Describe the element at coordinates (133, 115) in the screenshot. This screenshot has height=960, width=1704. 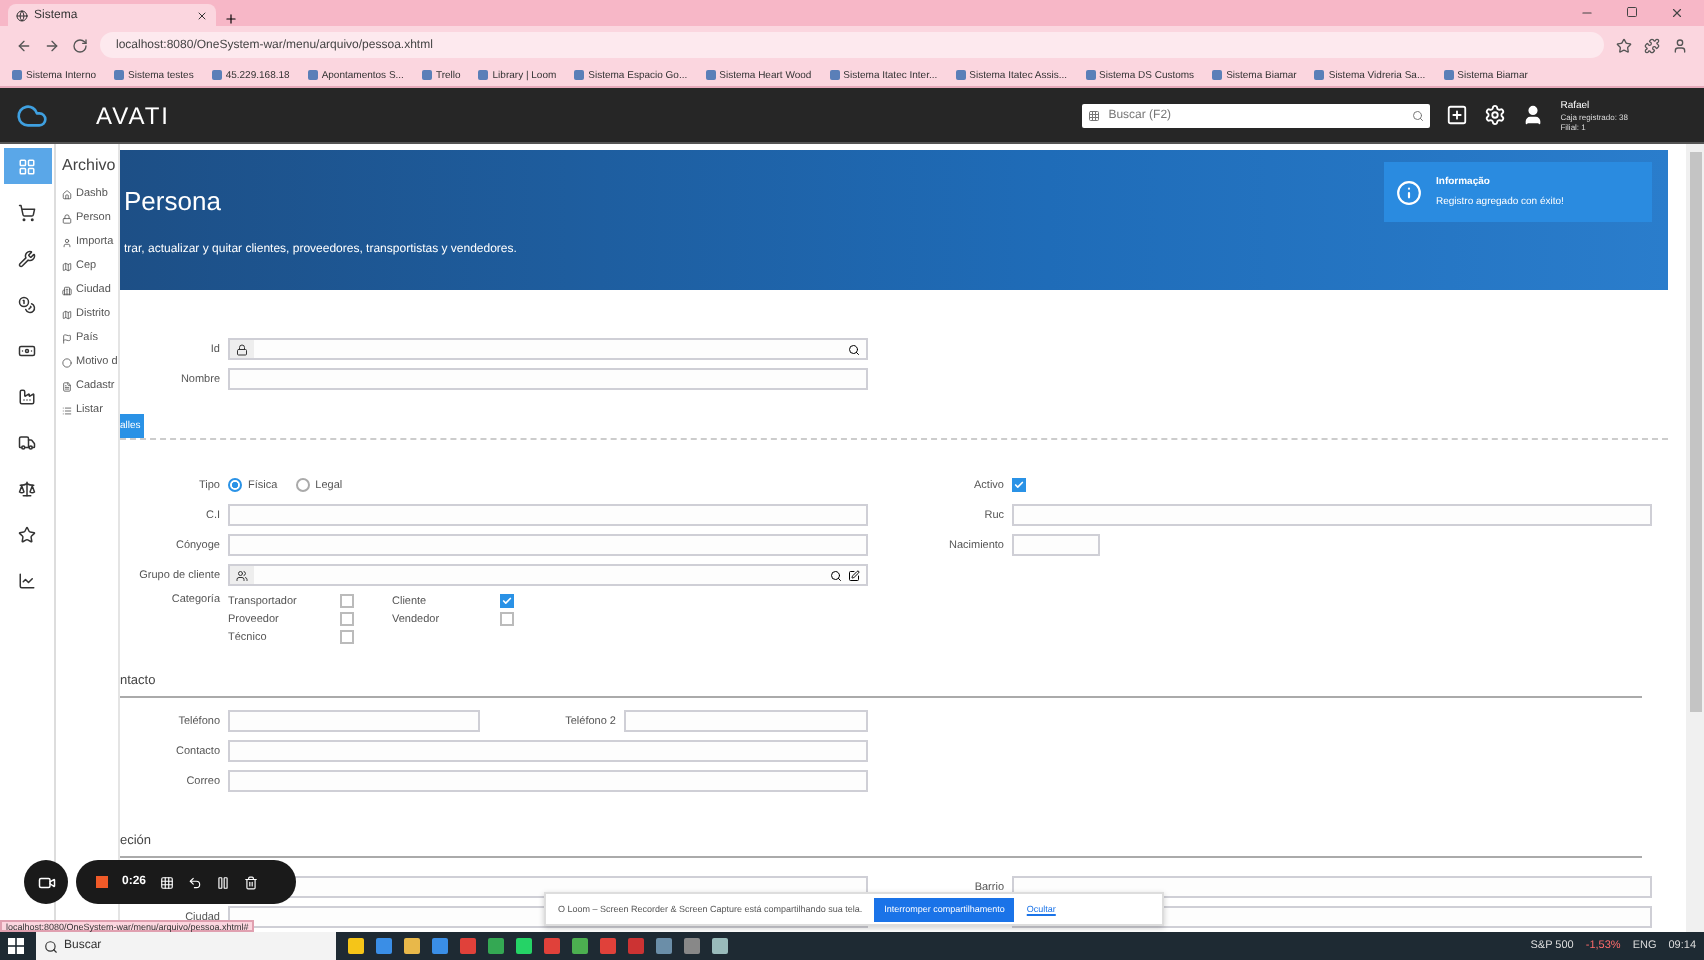
I see `logo-text: AVATI` at that location.